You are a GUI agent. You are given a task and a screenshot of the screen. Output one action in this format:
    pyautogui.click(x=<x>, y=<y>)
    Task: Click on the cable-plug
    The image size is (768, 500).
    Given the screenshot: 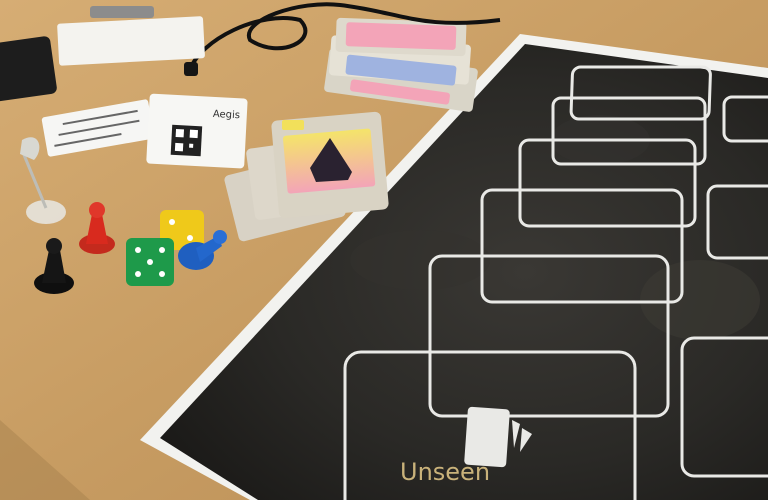 What is the action you would take?
    pyautogui.click(x=191, y=69)
    